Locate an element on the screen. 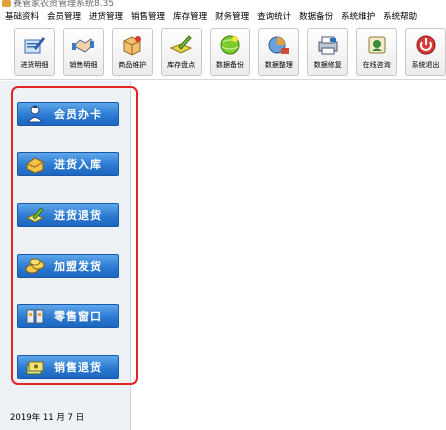 Image resolution: width=446 pixels, height=430 pixels. toolbar-inventory-check-button: 库存盘点 is located at coordinates (181, 52).